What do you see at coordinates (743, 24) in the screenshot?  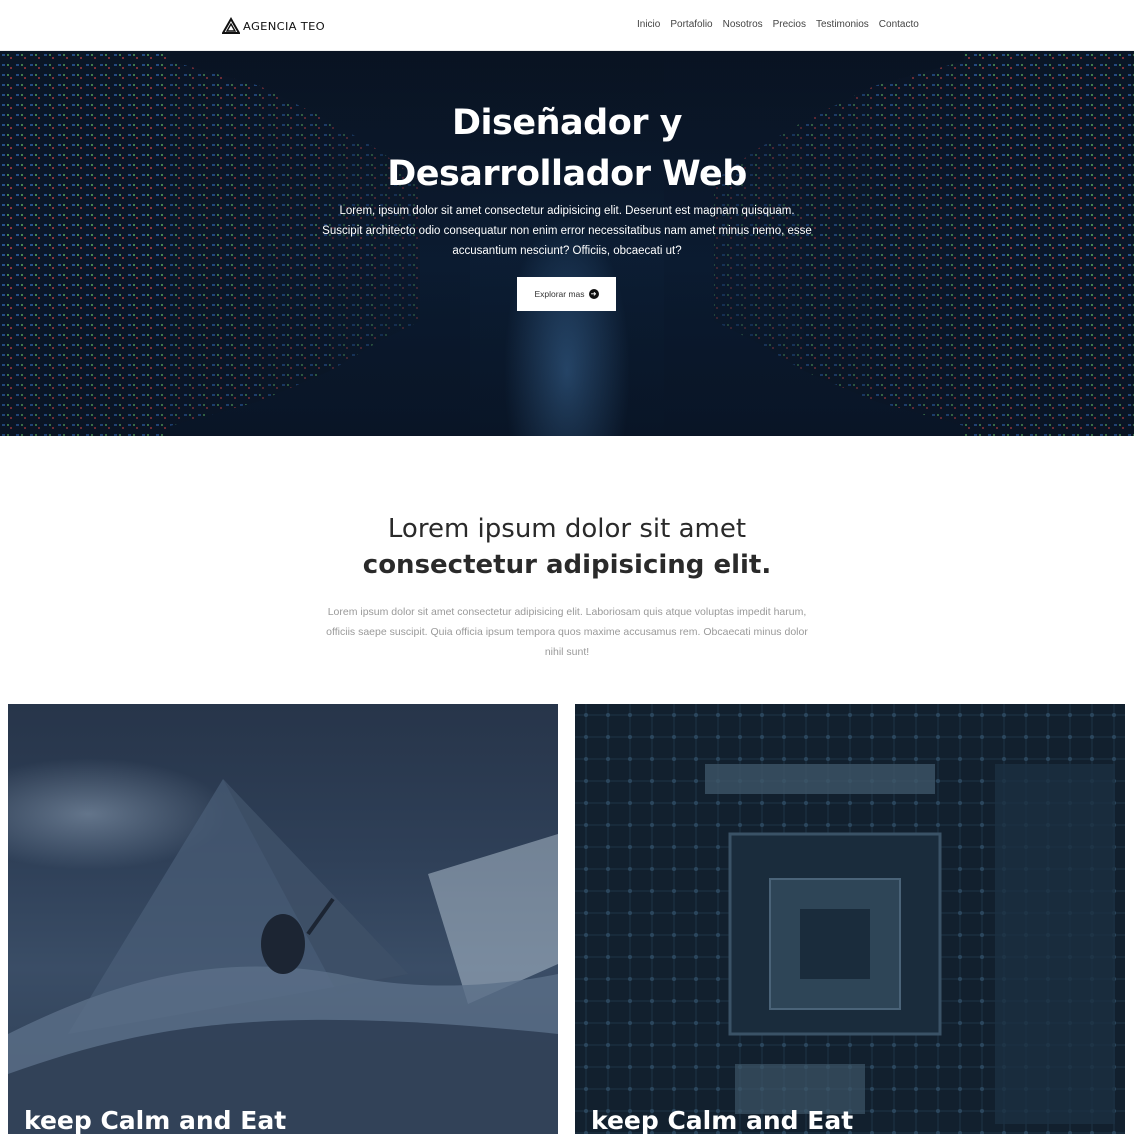 I see `nav-link-nosotros: Nosotros` at bounding box center [743, 24].